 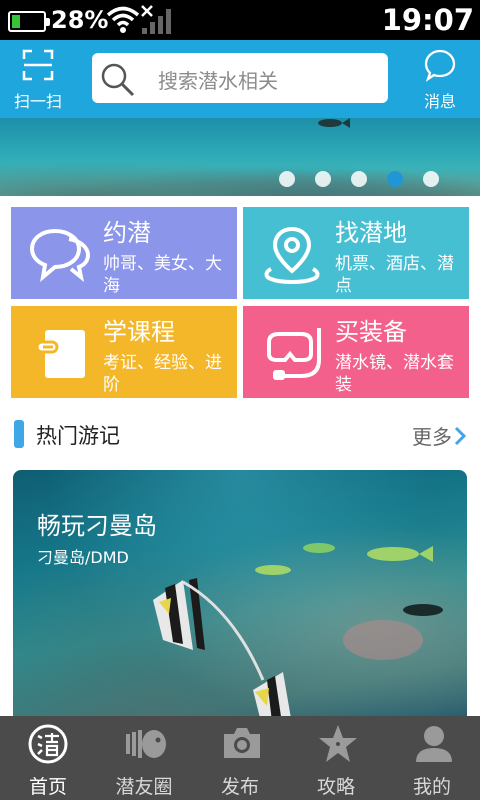 What do you see at coordinates (48, 746) in the screenshot?
I see `home-qian-icon` at bounding box center [48, 746].